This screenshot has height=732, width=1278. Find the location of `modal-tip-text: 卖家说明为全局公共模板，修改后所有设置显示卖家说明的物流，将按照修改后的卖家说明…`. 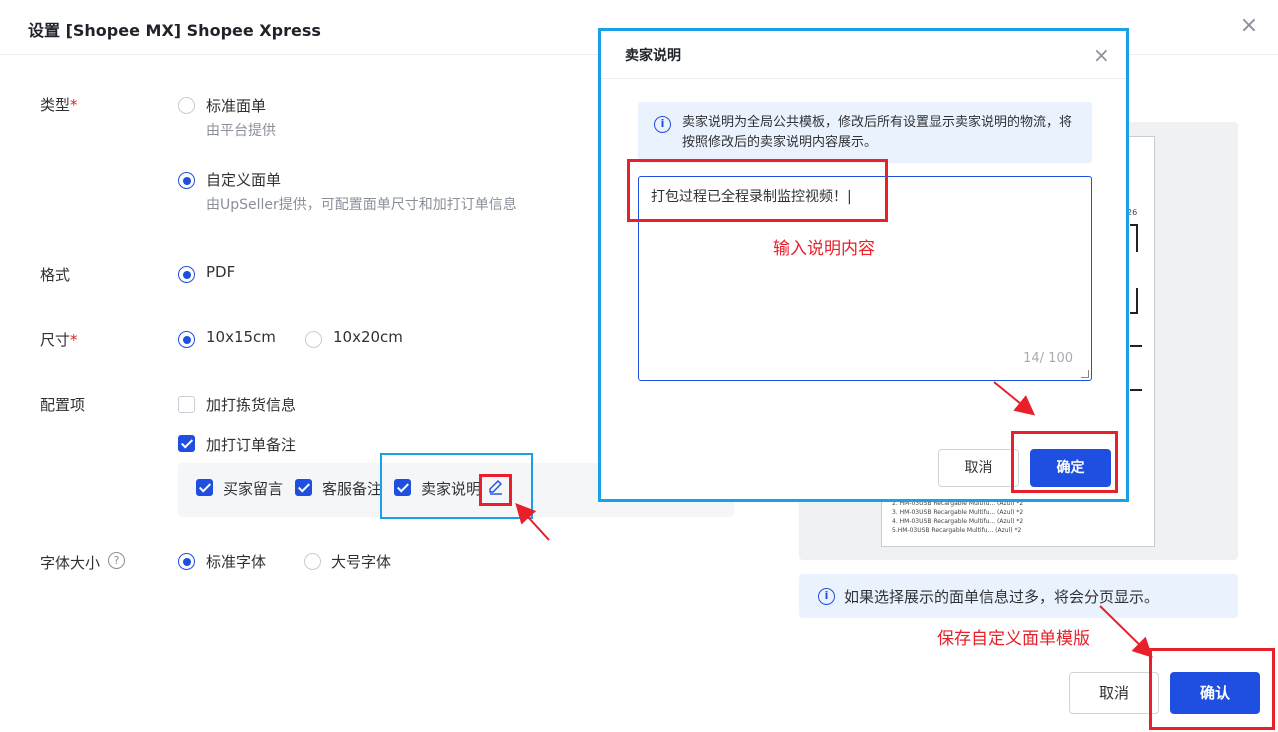

modal-tip-text: 卖家说明为全局公共模板，修改后所有设置显示卖家说明的物流，将按照修改后的卖家说明… is located at coordinates (877, 132).